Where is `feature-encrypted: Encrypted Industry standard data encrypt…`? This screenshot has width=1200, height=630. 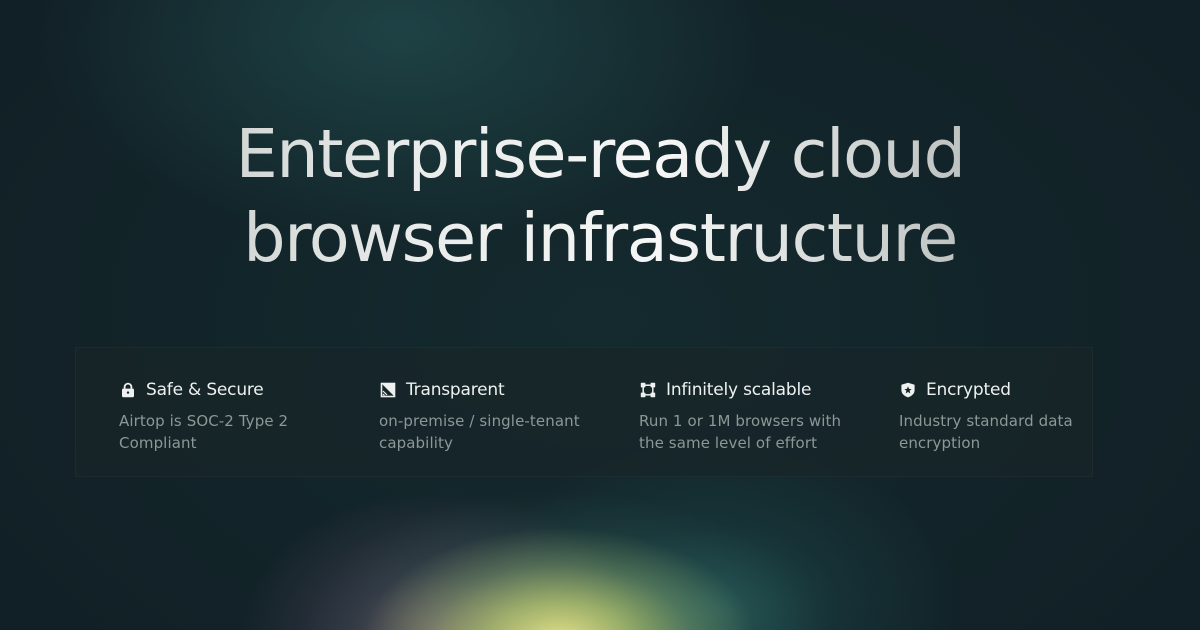
feature-encrypted: Encrypted Industry standard data encrypt… is located at coordinates (1004, 416).